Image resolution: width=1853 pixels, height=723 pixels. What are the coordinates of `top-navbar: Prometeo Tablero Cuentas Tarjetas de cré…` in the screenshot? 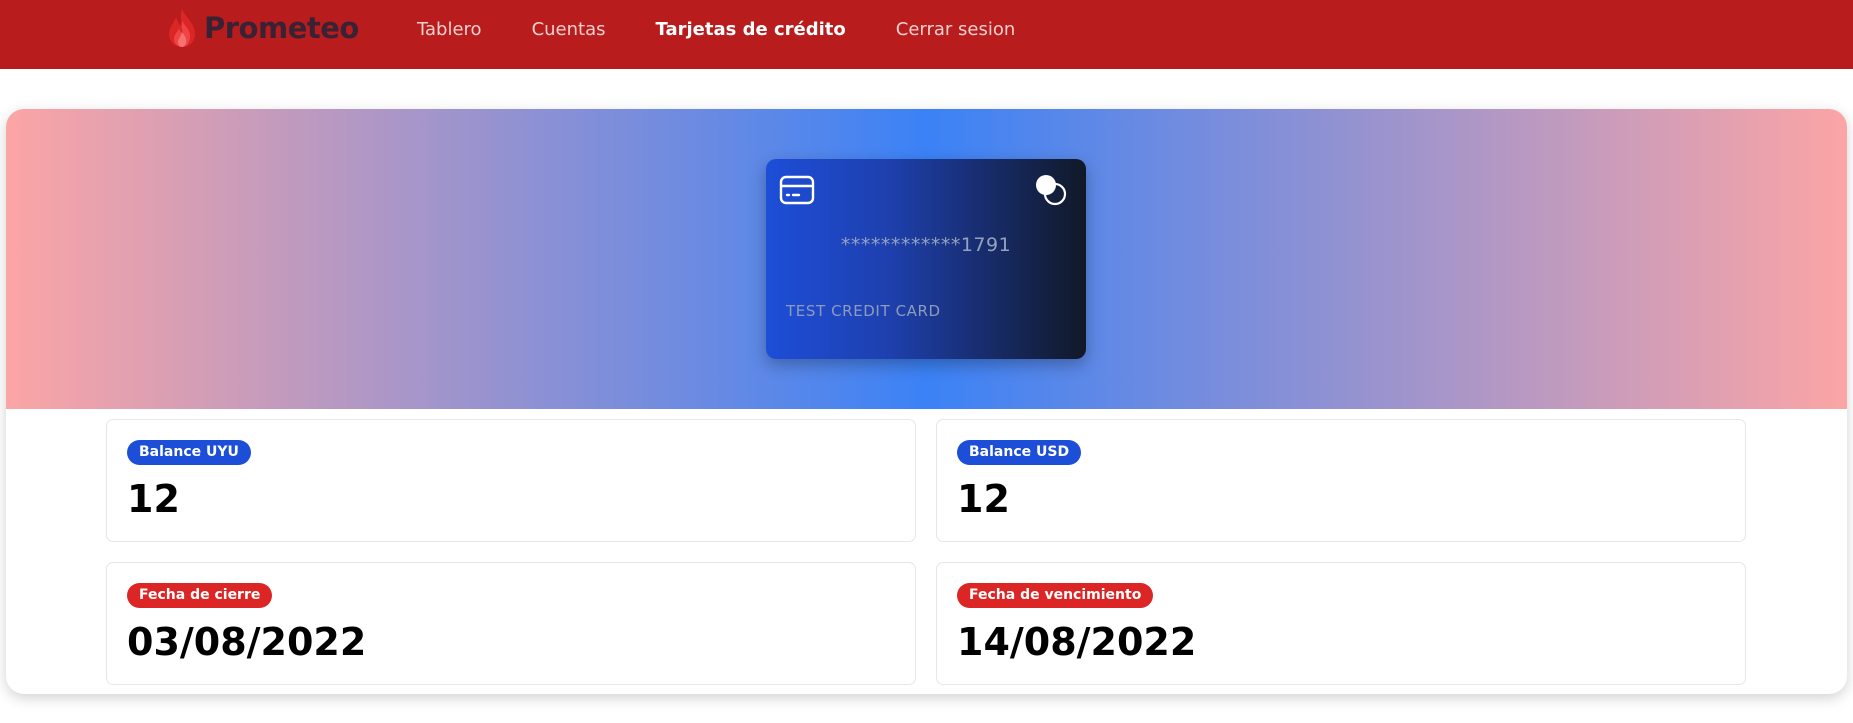 It's located at (926, 34).